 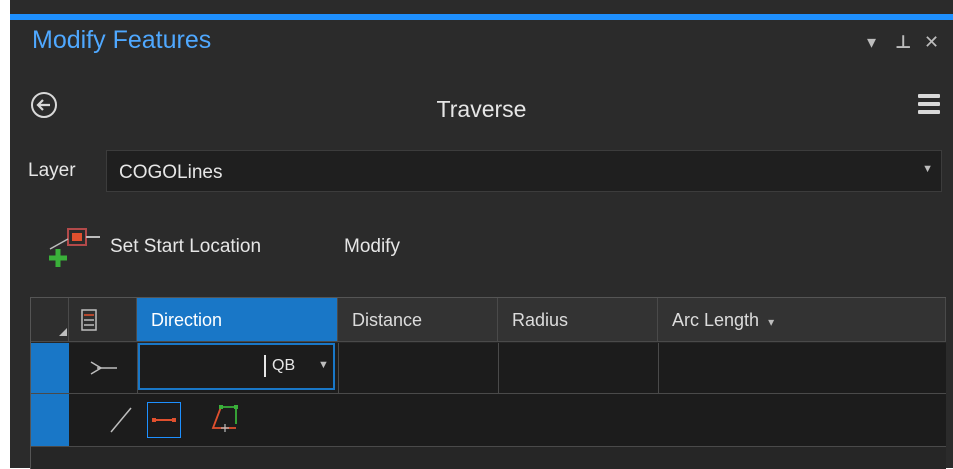 I want to click on pin-icon: ⊥, so click(x=903, y=42).